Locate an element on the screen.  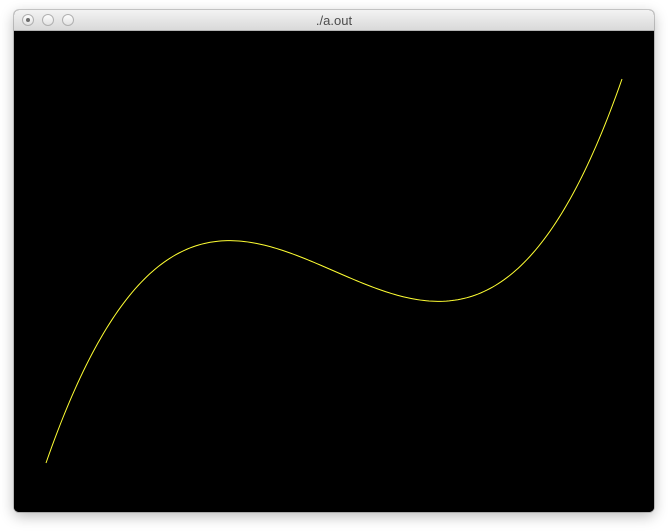
window-title: ./a.out is located at coordinates (334, 20).